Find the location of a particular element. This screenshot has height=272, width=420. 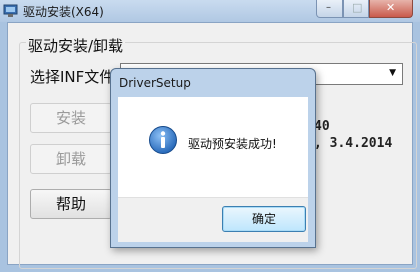

inf-file-label: 选择INF文件 is located at coordinates (72, 77).